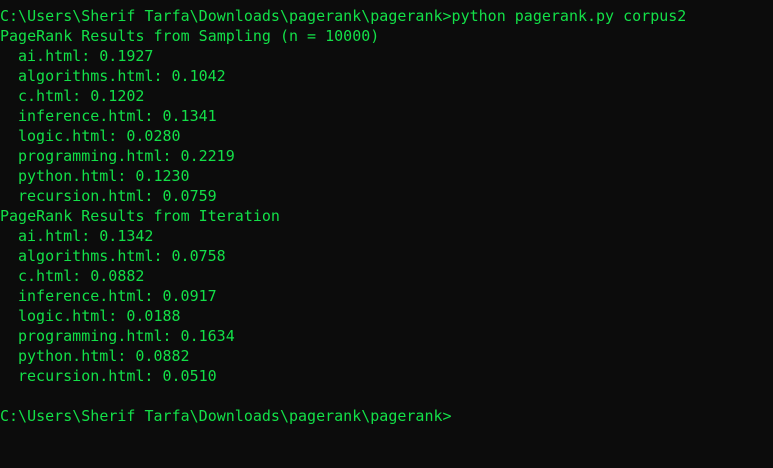  Describe the element at coordinates (122, 256) in the screenshot. I see `iteration-result: algorithms.html: 0.0758` at that location.